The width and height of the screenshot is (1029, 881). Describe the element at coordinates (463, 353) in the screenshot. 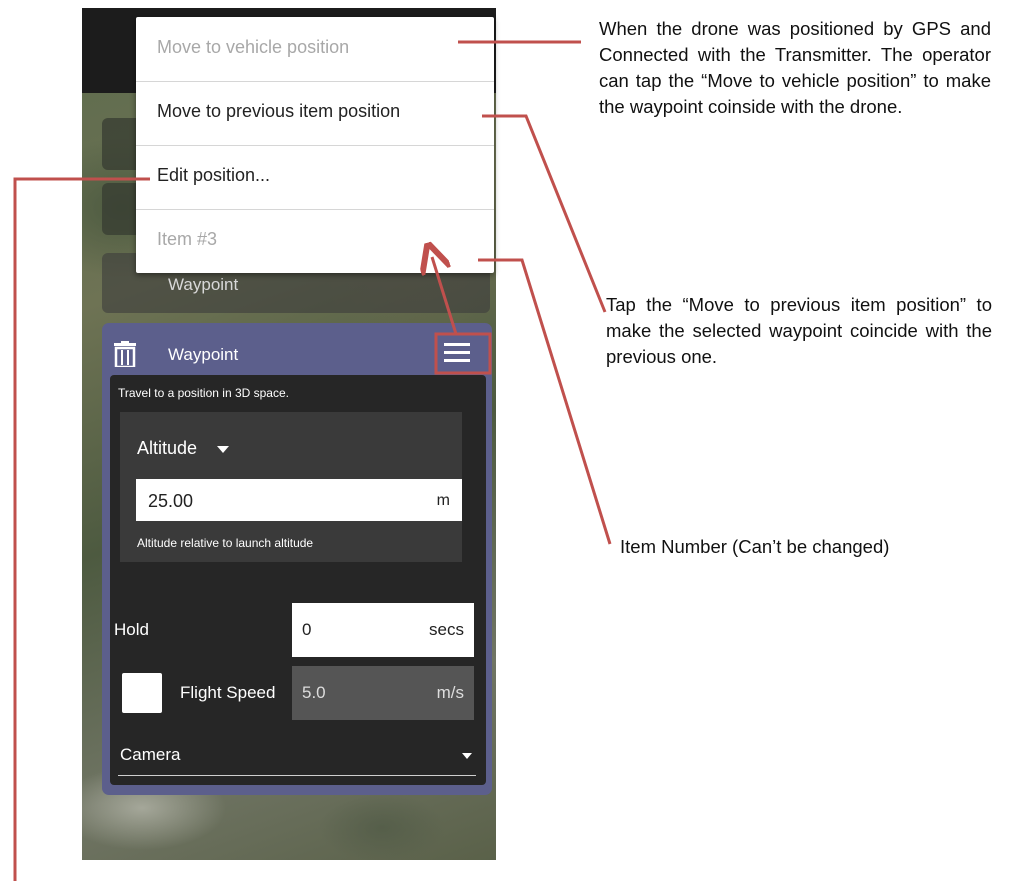

I see `hamburger-highlight-box` at that location.